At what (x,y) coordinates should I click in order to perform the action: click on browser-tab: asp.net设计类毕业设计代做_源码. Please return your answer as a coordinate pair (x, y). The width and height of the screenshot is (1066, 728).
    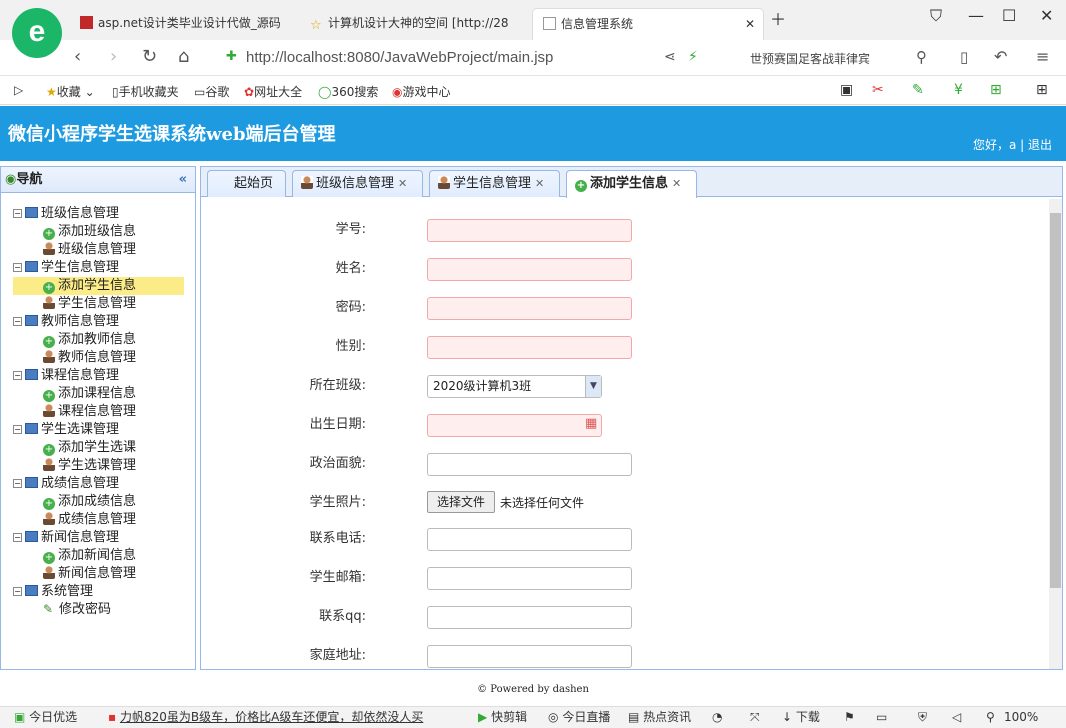
    Looking at the image, I should click on (180, 24).